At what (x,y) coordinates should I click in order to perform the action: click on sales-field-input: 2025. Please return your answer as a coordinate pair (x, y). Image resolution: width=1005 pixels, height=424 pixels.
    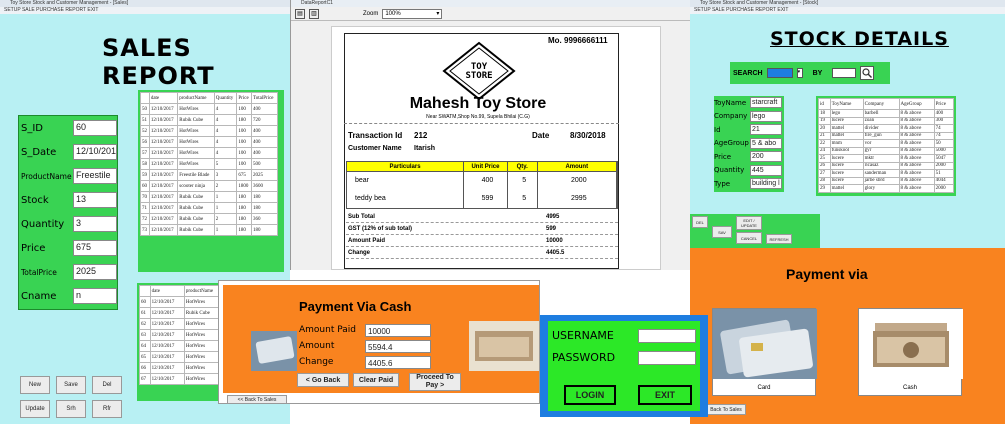
    Looking at the image, I should click on (95, 272).